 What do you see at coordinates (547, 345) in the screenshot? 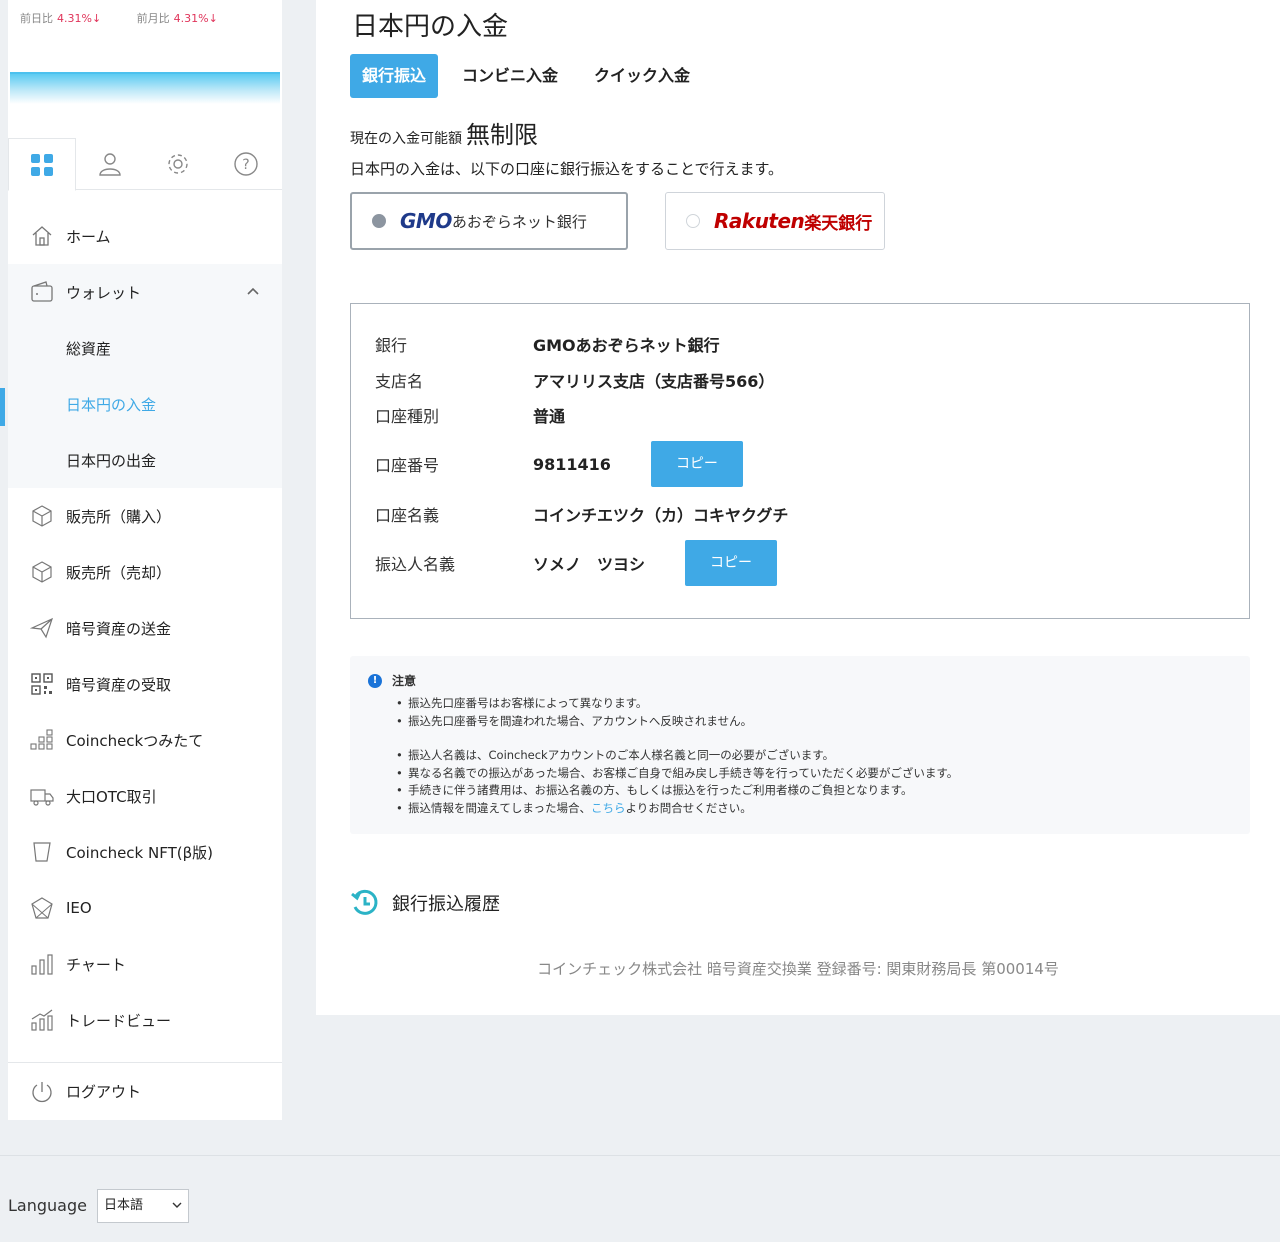
I see `row-bank: 銀行 GMOあおぞらネット銀行` at bounding box center [547, 345].